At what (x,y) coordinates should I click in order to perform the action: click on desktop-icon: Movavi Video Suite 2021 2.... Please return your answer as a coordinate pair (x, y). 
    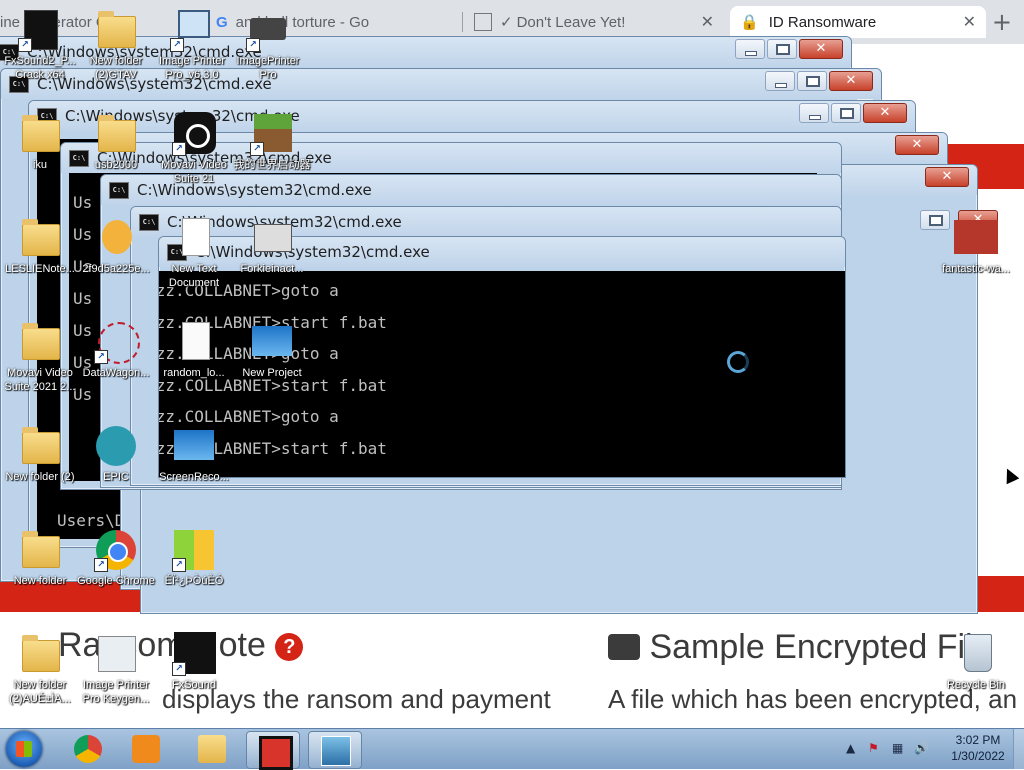
    Looking at the image, I should click on (40, 357).